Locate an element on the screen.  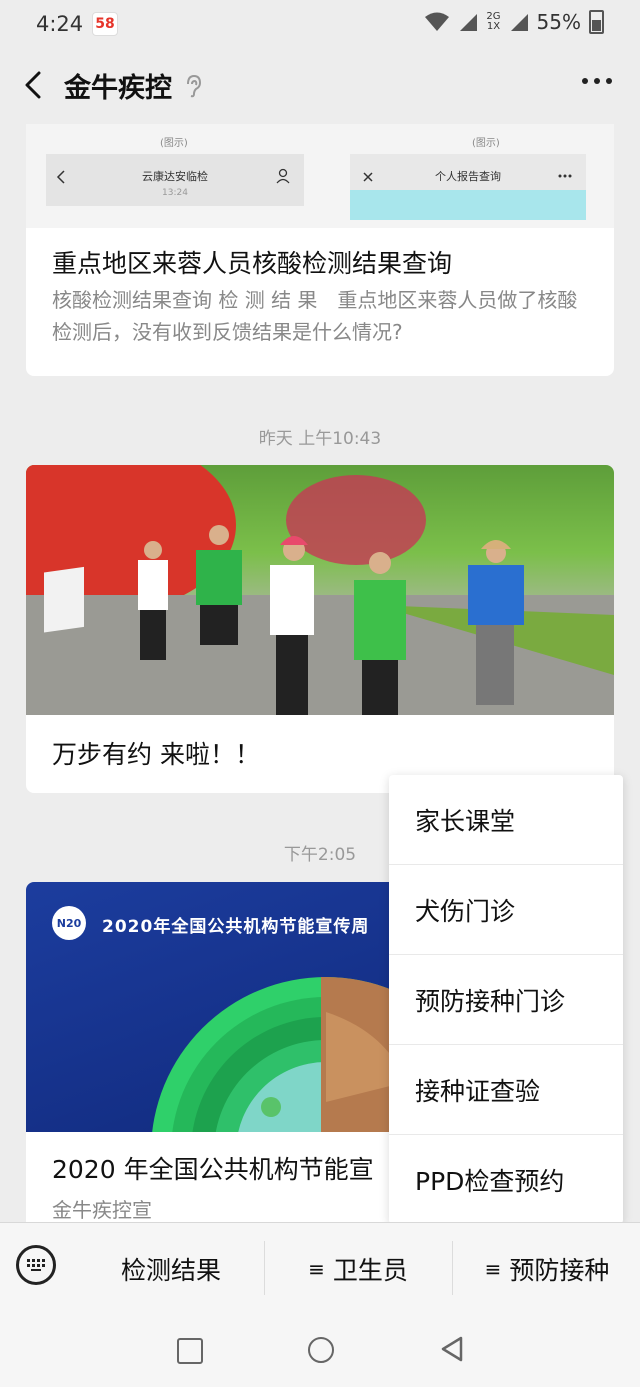
system-back-button is located at coordinates (452, 1349).